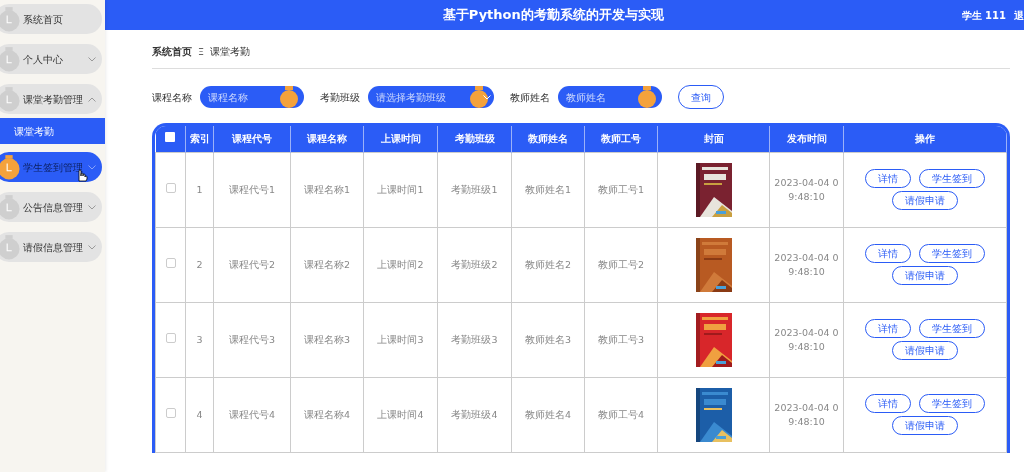 This screenshot has width=1024, height=472. Describe the element at coordinates (51, 59) in the screenshot. I see `sidebar-item: 个人中心` at that location.